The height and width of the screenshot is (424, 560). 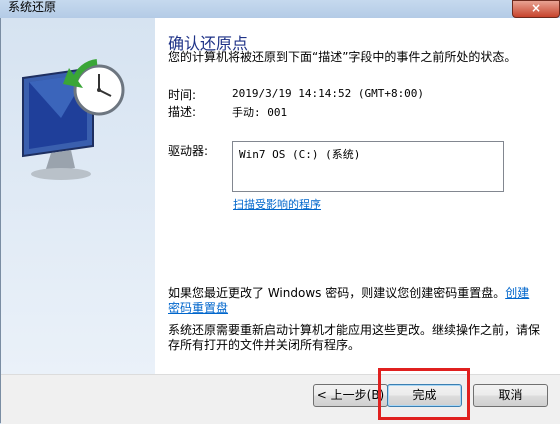 What do you see at coordinates (73, 119) in the screenshot?
I see `system-restore-icon` at bounding box center [73, 119].